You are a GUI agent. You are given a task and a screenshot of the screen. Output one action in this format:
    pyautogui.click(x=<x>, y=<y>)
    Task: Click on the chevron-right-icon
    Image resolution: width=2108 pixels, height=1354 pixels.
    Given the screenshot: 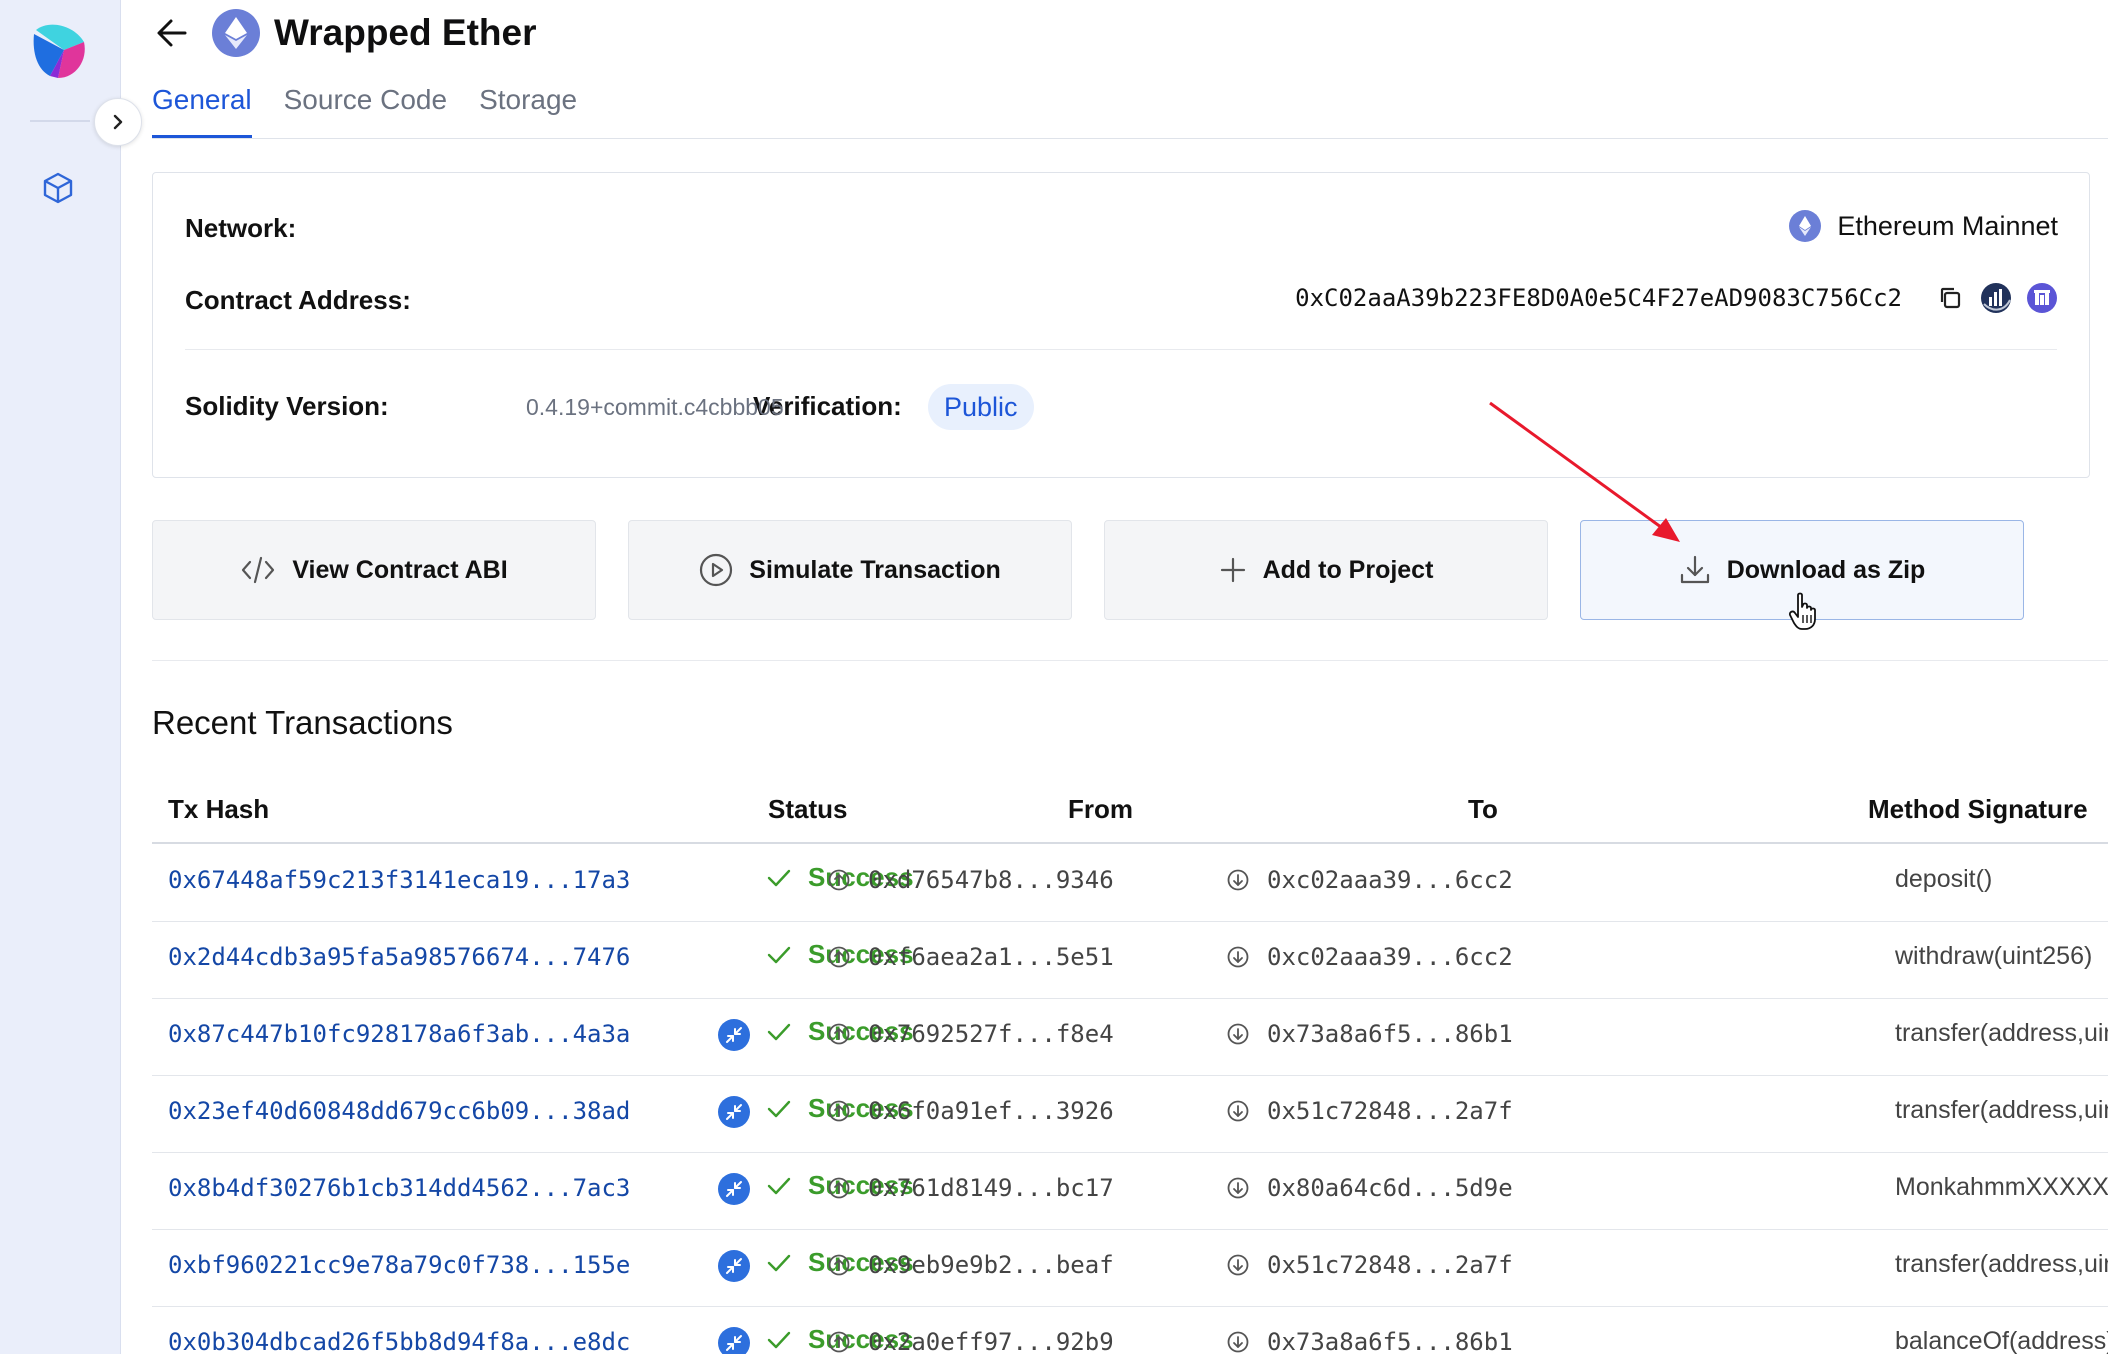 What is the action you would take?
    pyautogui.click(x=118, y=122)
    